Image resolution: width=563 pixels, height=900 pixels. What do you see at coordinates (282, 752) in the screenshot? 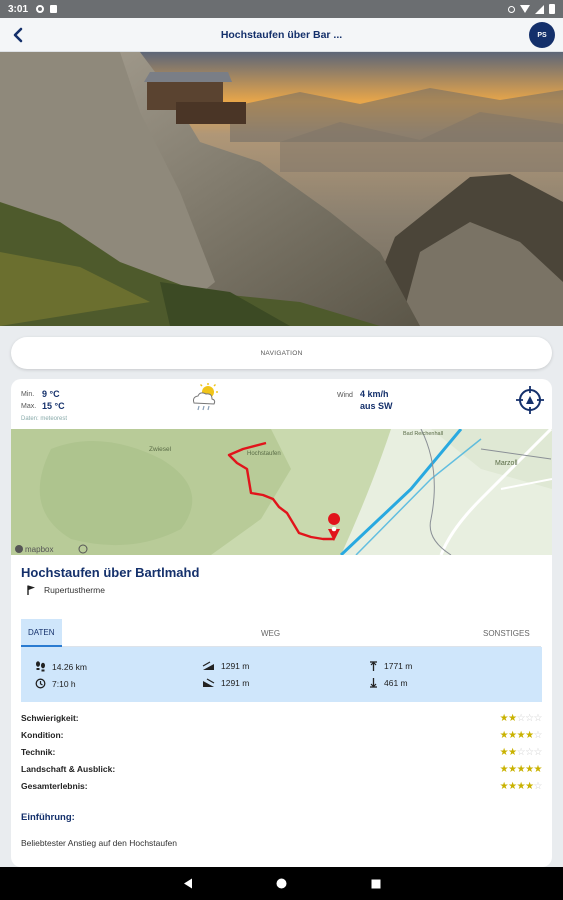
I see `rating-row-technique: Technik: ★ ★ ☆ ☆ ☆` at bounding box center [282, 752].